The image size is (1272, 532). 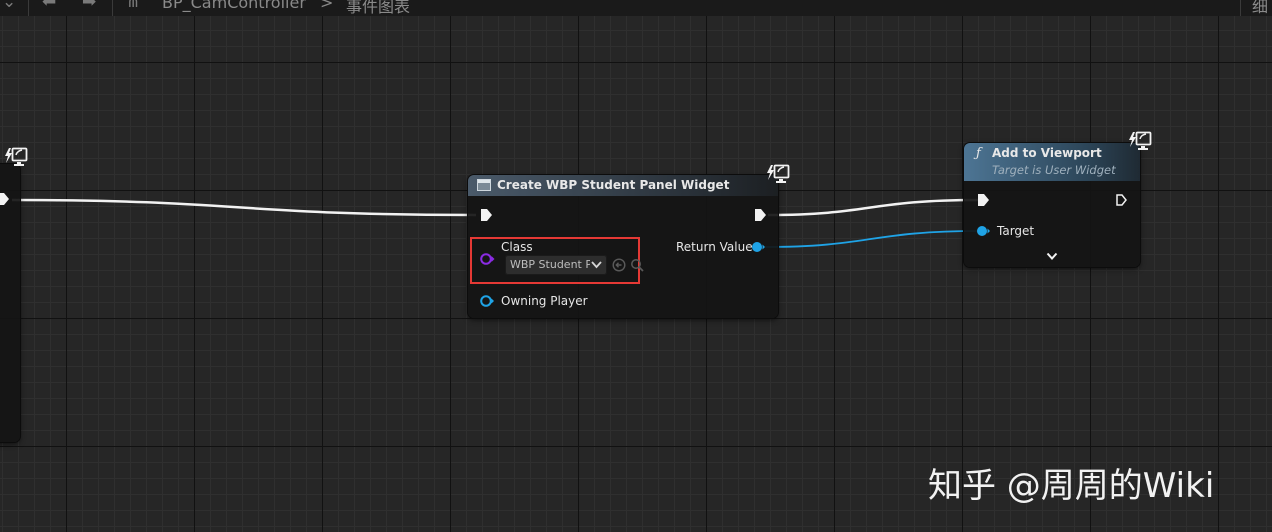 What do you see at coordinates (517, 247) in the screenshot?
I see `class-pin-label: Class` at bounding box center [517, 247].